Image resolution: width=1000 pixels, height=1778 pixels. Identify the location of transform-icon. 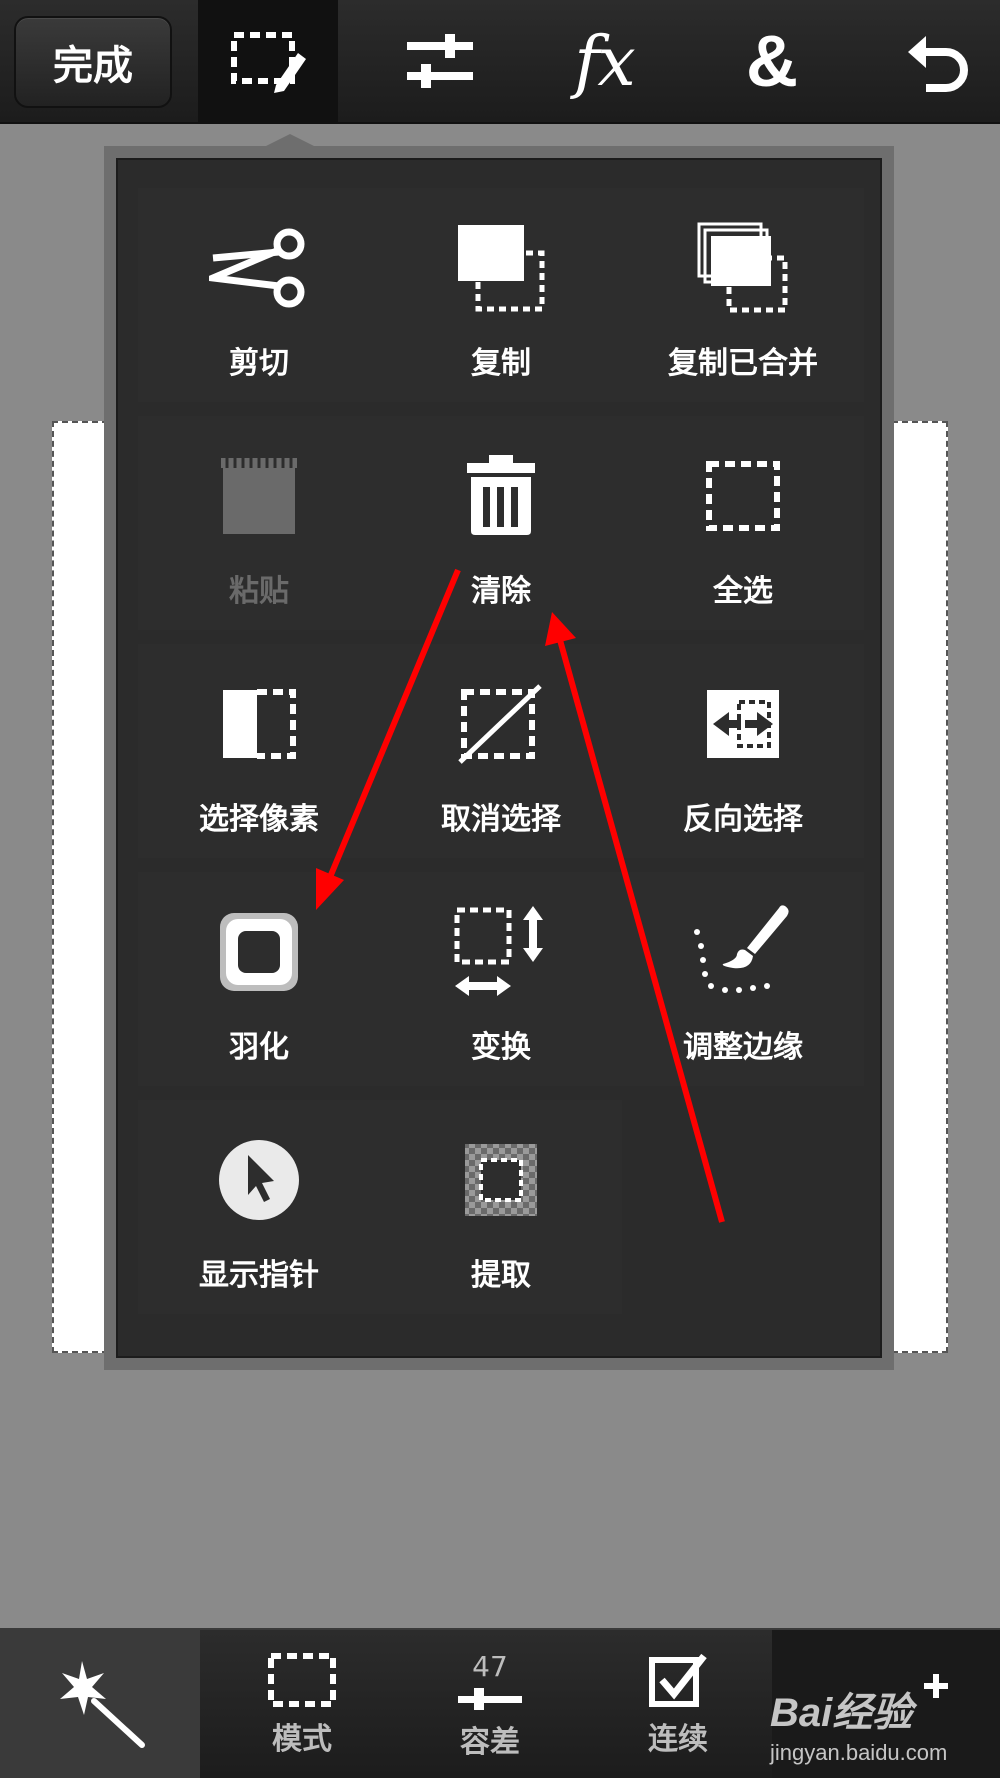
(498, 951).